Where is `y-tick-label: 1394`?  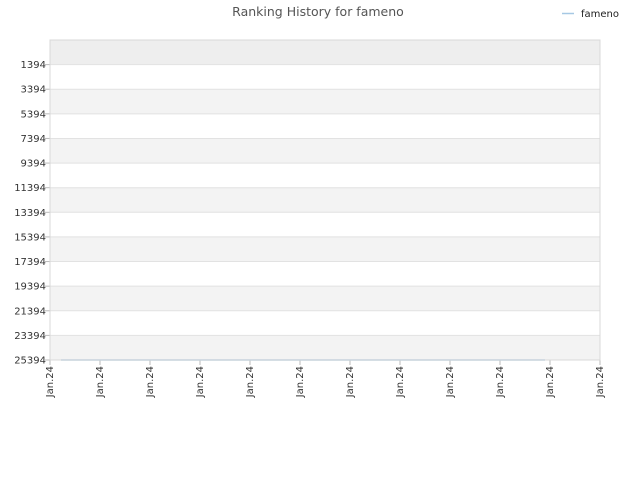 y-tick-label: 1394 is located at coordinates (33, 65).